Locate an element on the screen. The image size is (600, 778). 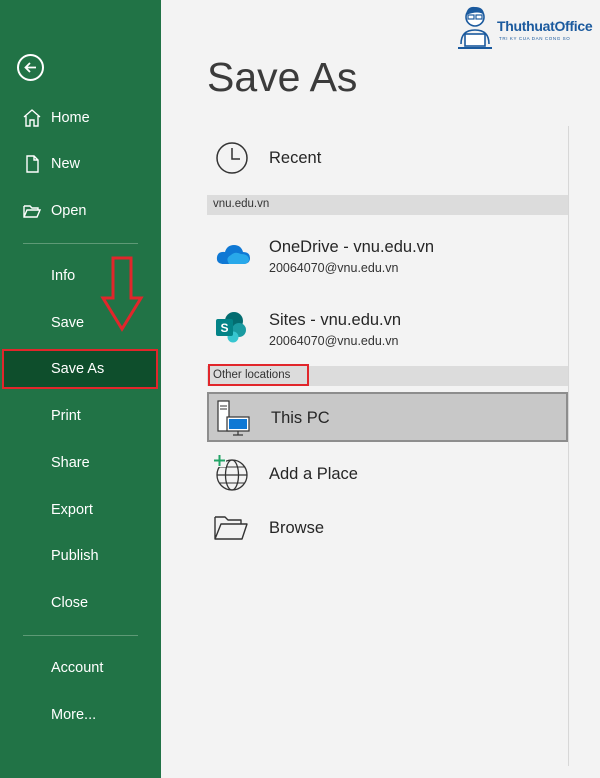
back-arrow-icon is located at coordinates (30, 67).